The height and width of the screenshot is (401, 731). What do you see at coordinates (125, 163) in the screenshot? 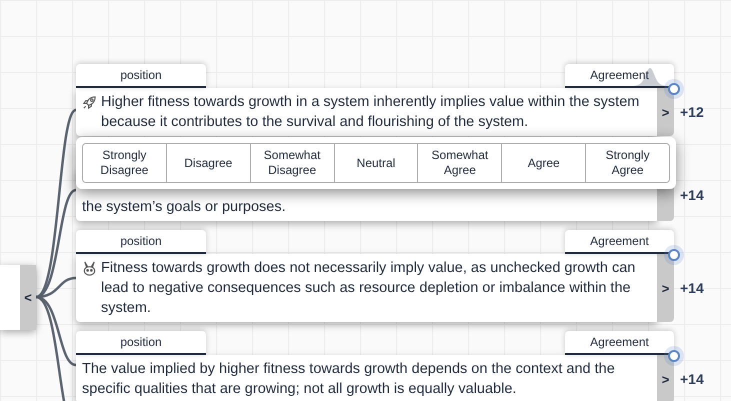
I see `rating-option: Strongly Disagree` at bounding box center [125, 163].